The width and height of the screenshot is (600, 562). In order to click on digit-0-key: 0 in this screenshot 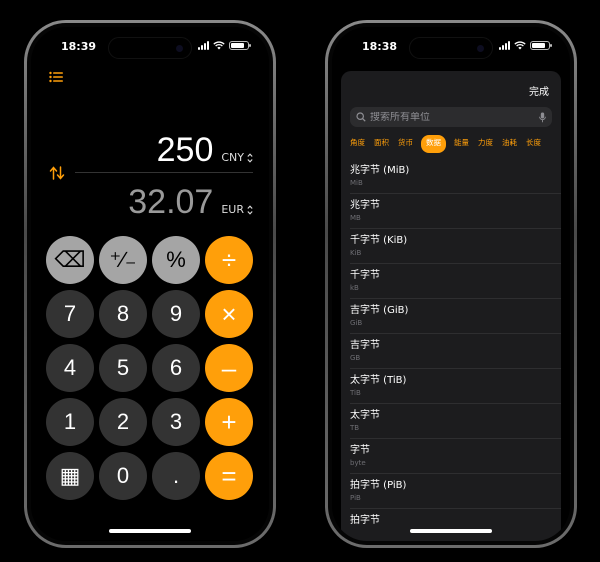, I will do `click(123, 476)`.